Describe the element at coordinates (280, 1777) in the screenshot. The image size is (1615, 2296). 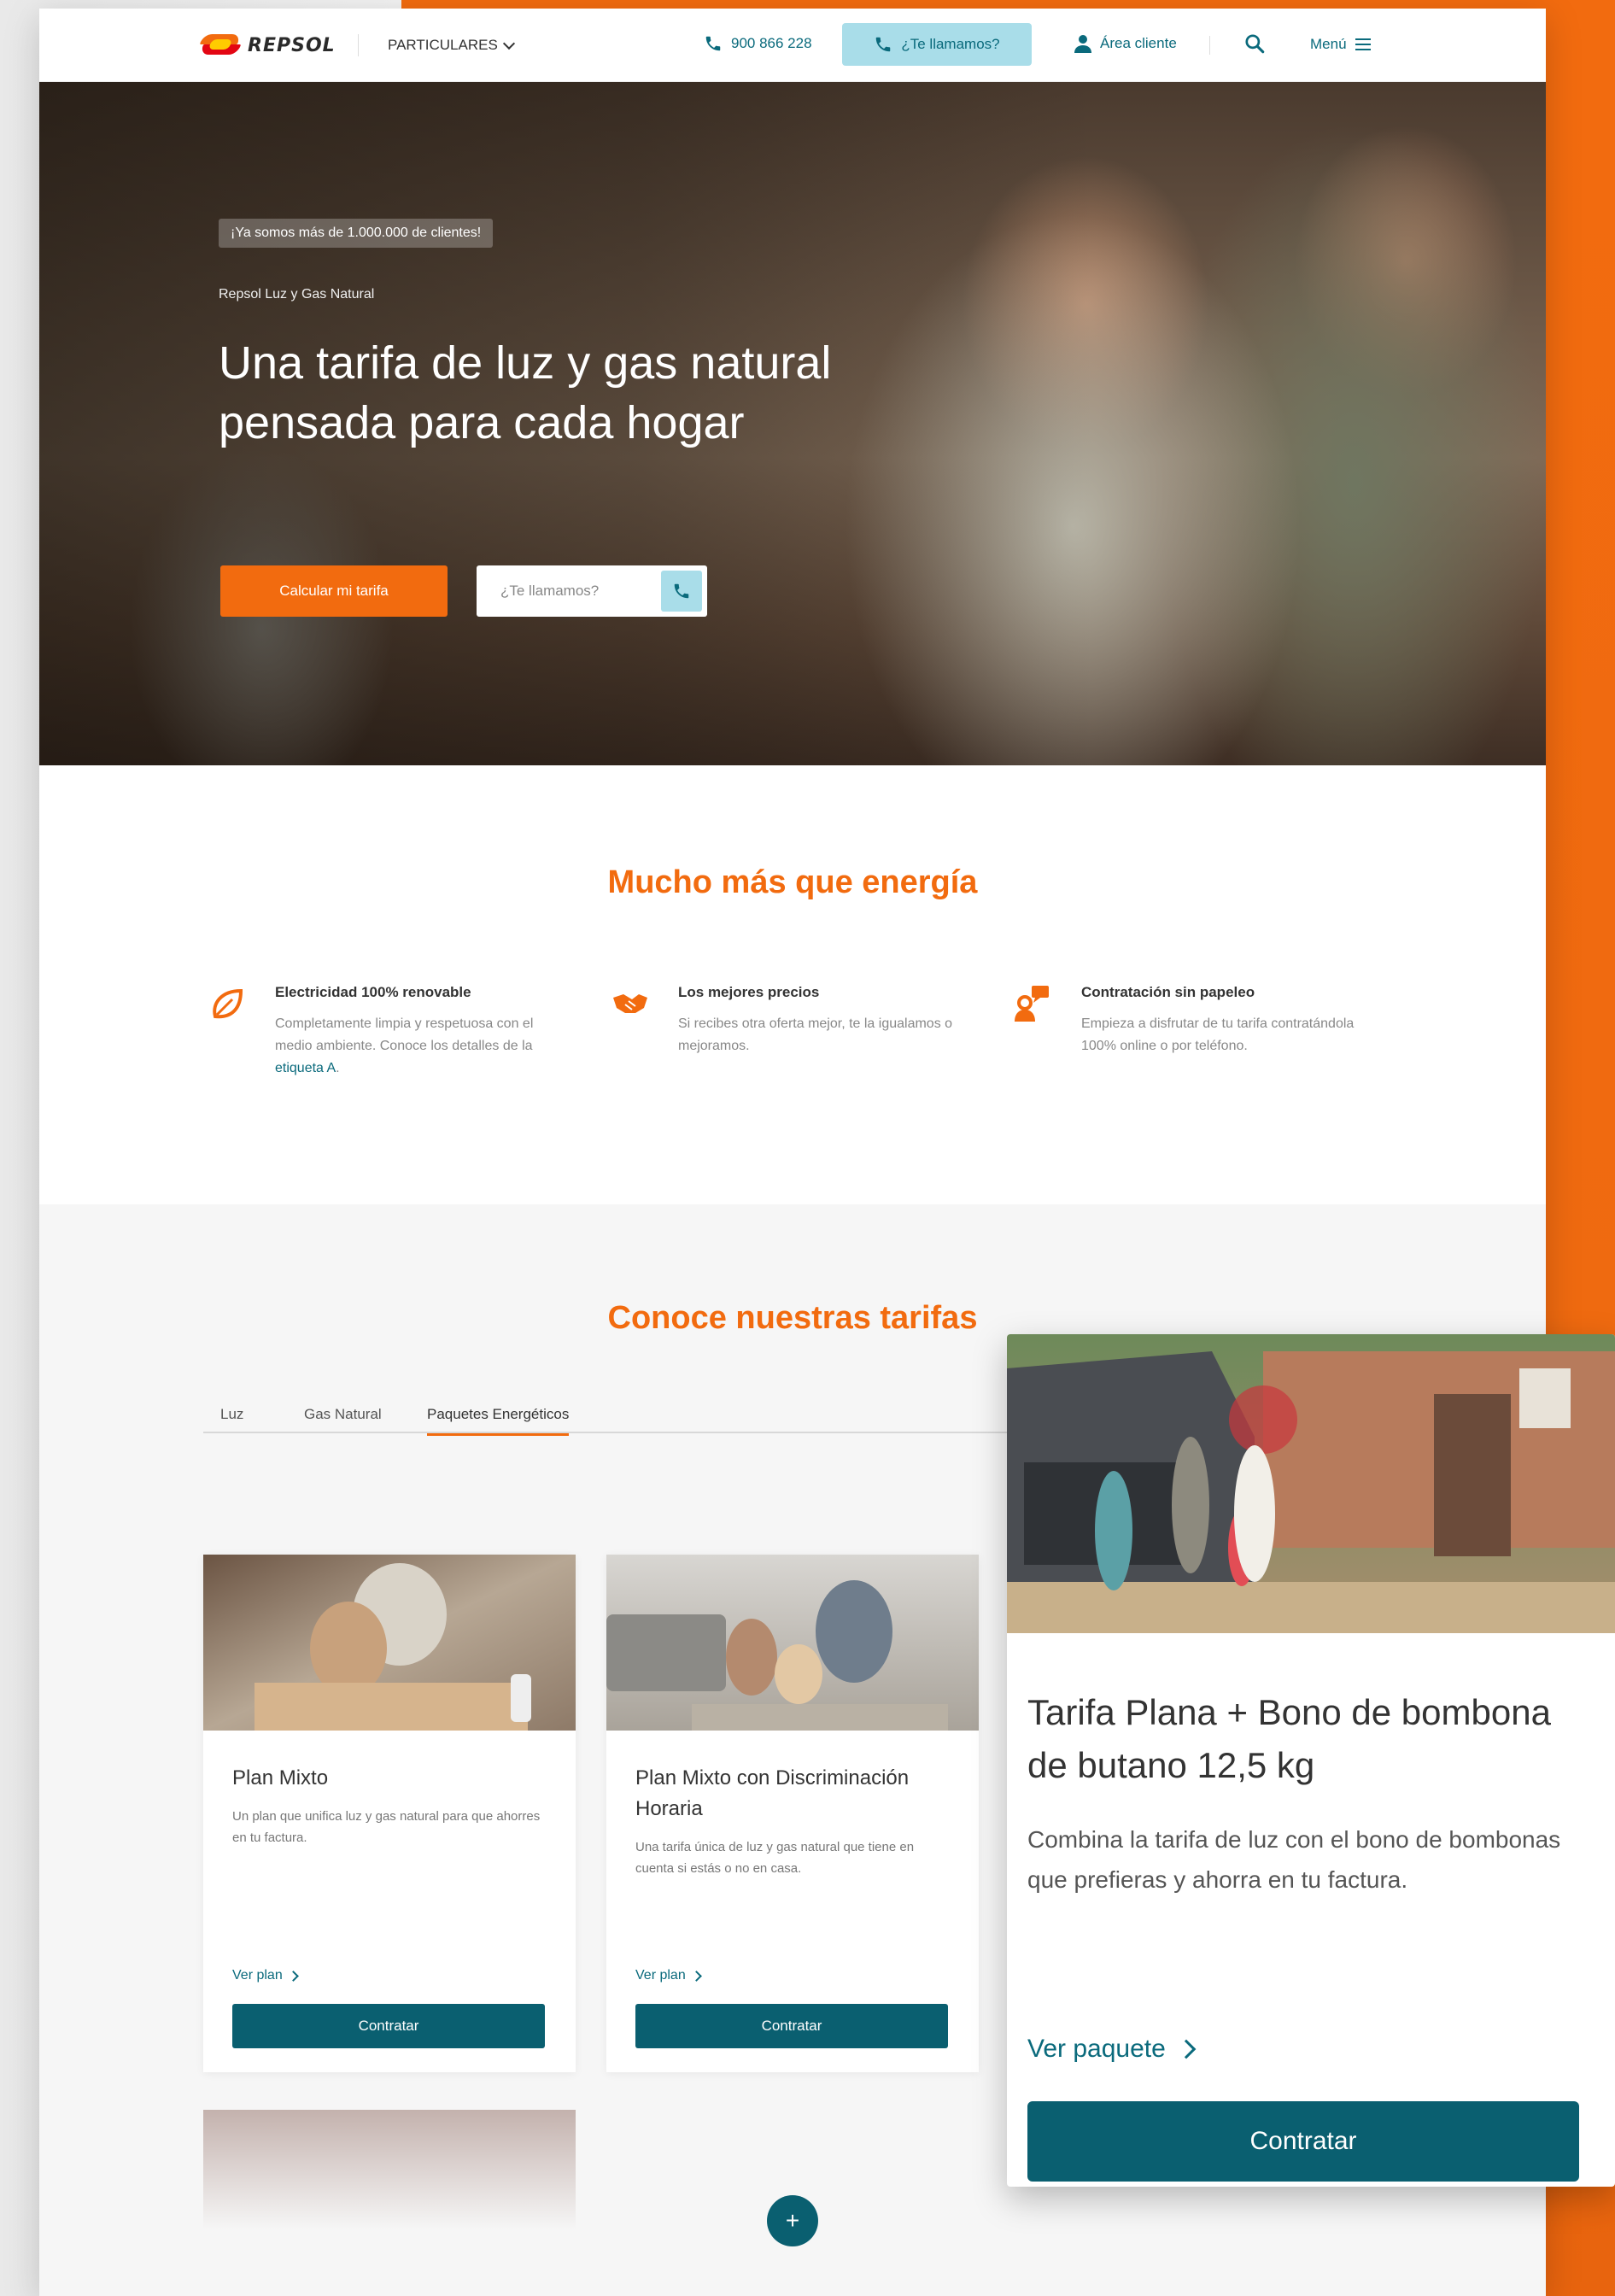
I see `card-title: Plan Mixto` at that location.